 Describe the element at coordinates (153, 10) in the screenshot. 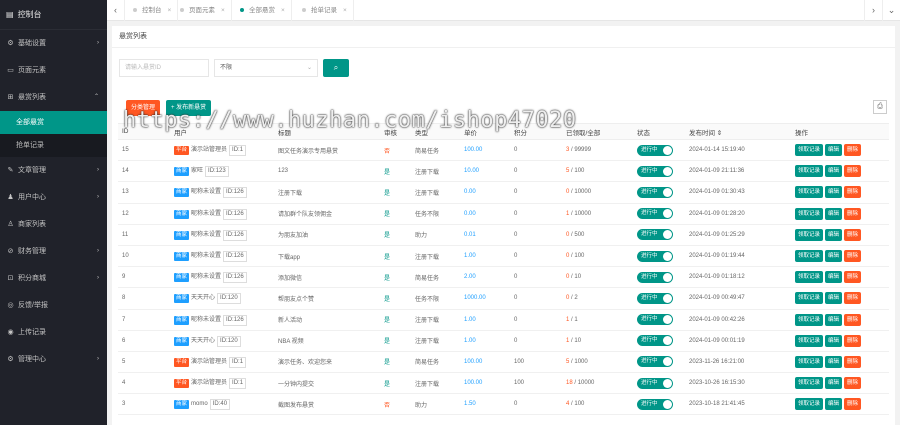

I see `tab-1: 控制台 ×` at that location.